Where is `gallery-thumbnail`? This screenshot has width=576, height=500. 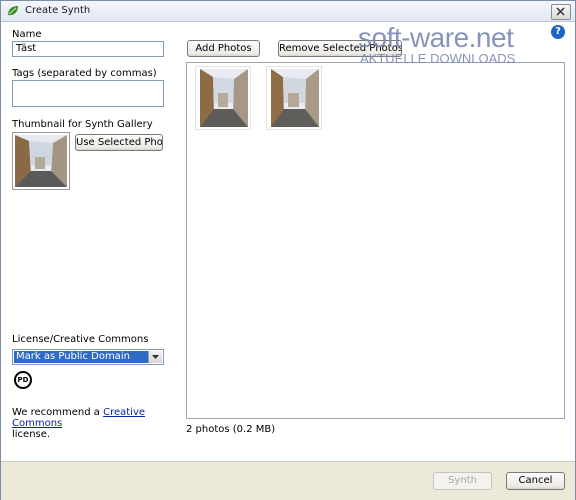 gallery-thumbnail is located at coordinates (41, 161).